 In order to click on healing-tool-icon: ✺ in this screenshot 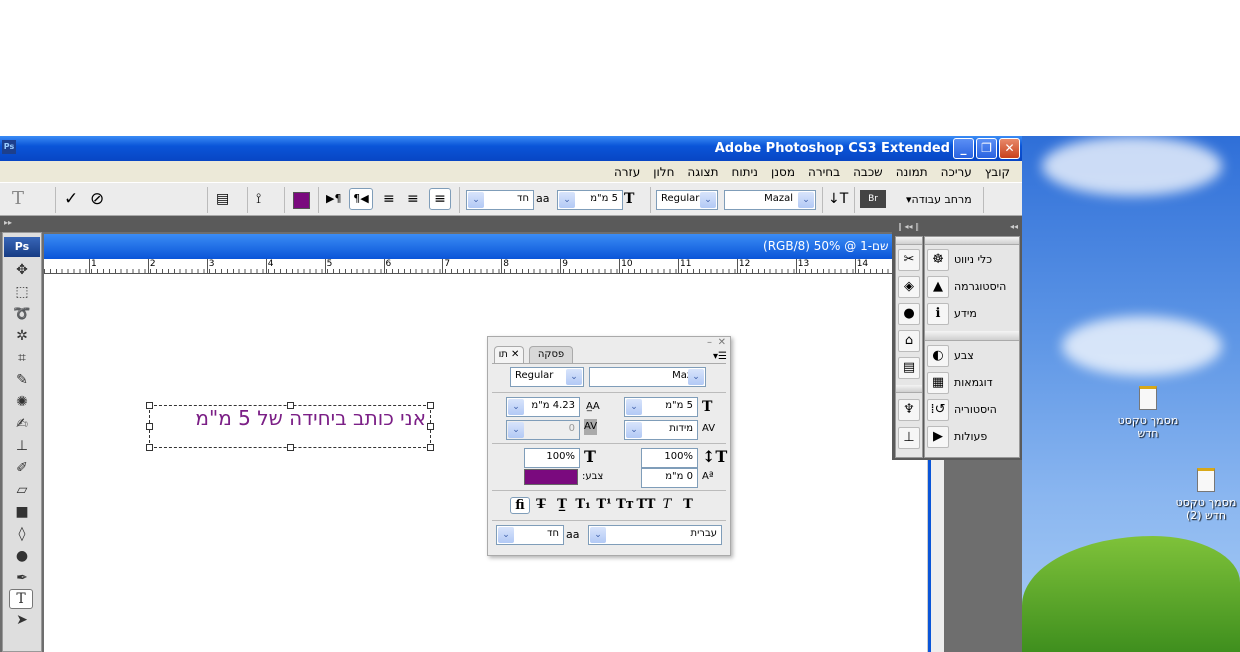, I will do `click(22, 402)`.